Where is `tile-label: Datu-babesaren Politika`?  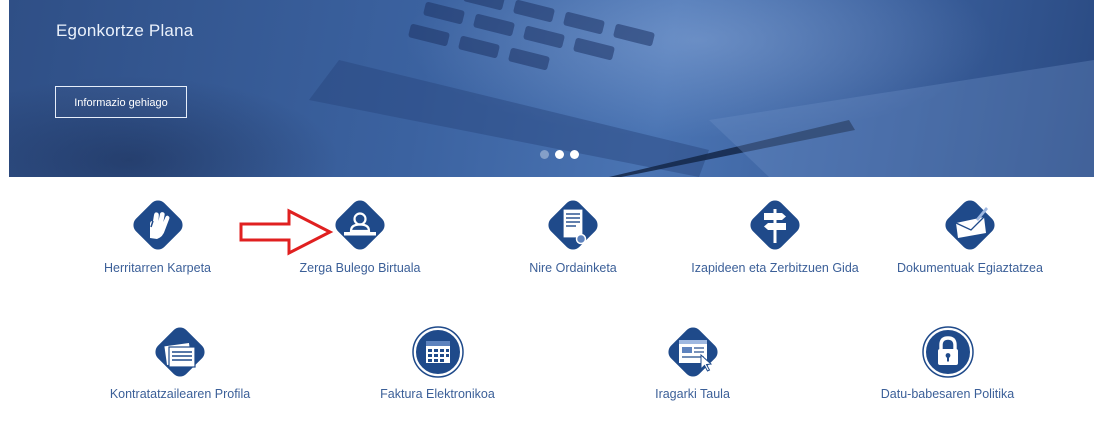 tile-label: Datu-babesaren Politika is located at coordinates (947, 394).